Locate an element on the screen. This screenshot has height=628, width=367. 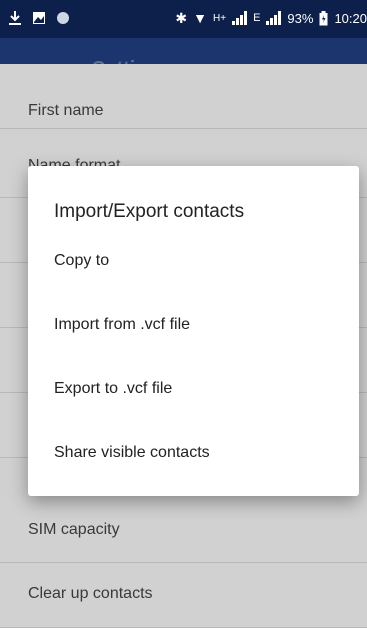
option-share-visible-contacts: Share visible contacts is located at coordinates (193, 456).